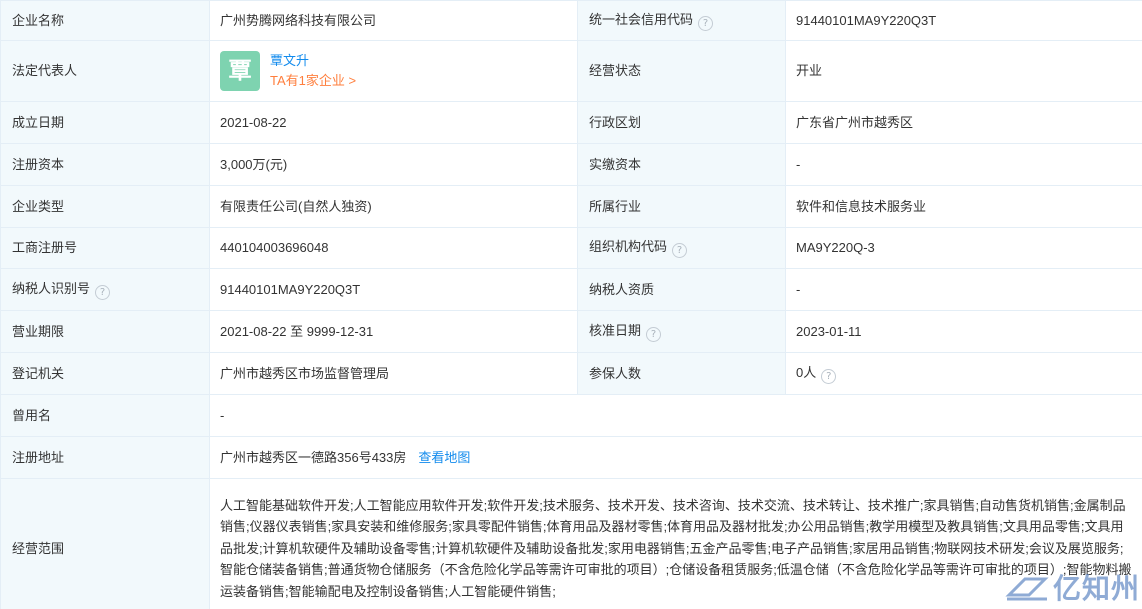 This screenshot has height=609, width=1142. What do you see at coordinates (681, 164) in the screenshot?
I see `label-paid-capital: 实缴资本` at bounding box center [681, 164].